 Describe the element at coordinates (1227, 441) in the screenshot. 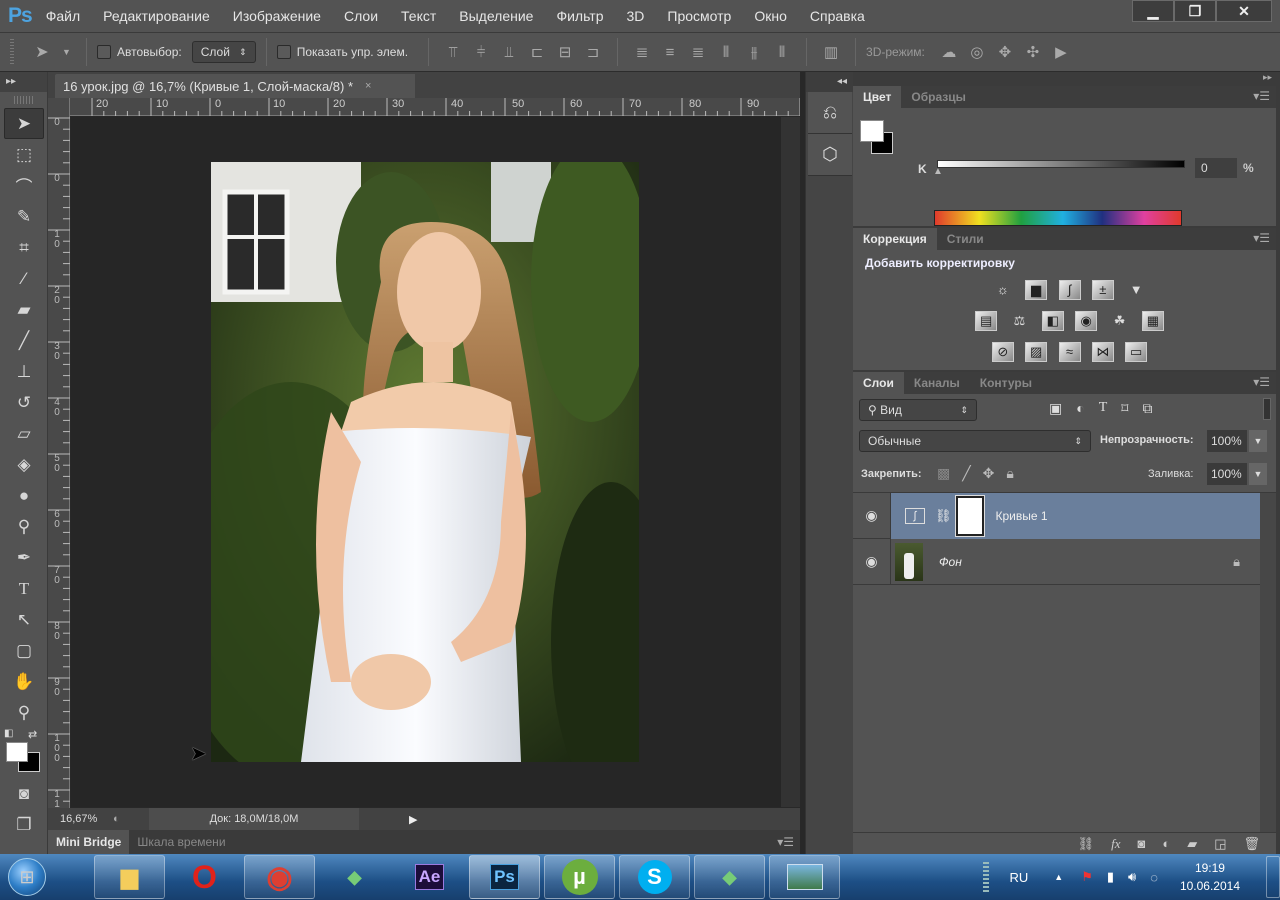

I see `opacity-field: 100%` at that location.